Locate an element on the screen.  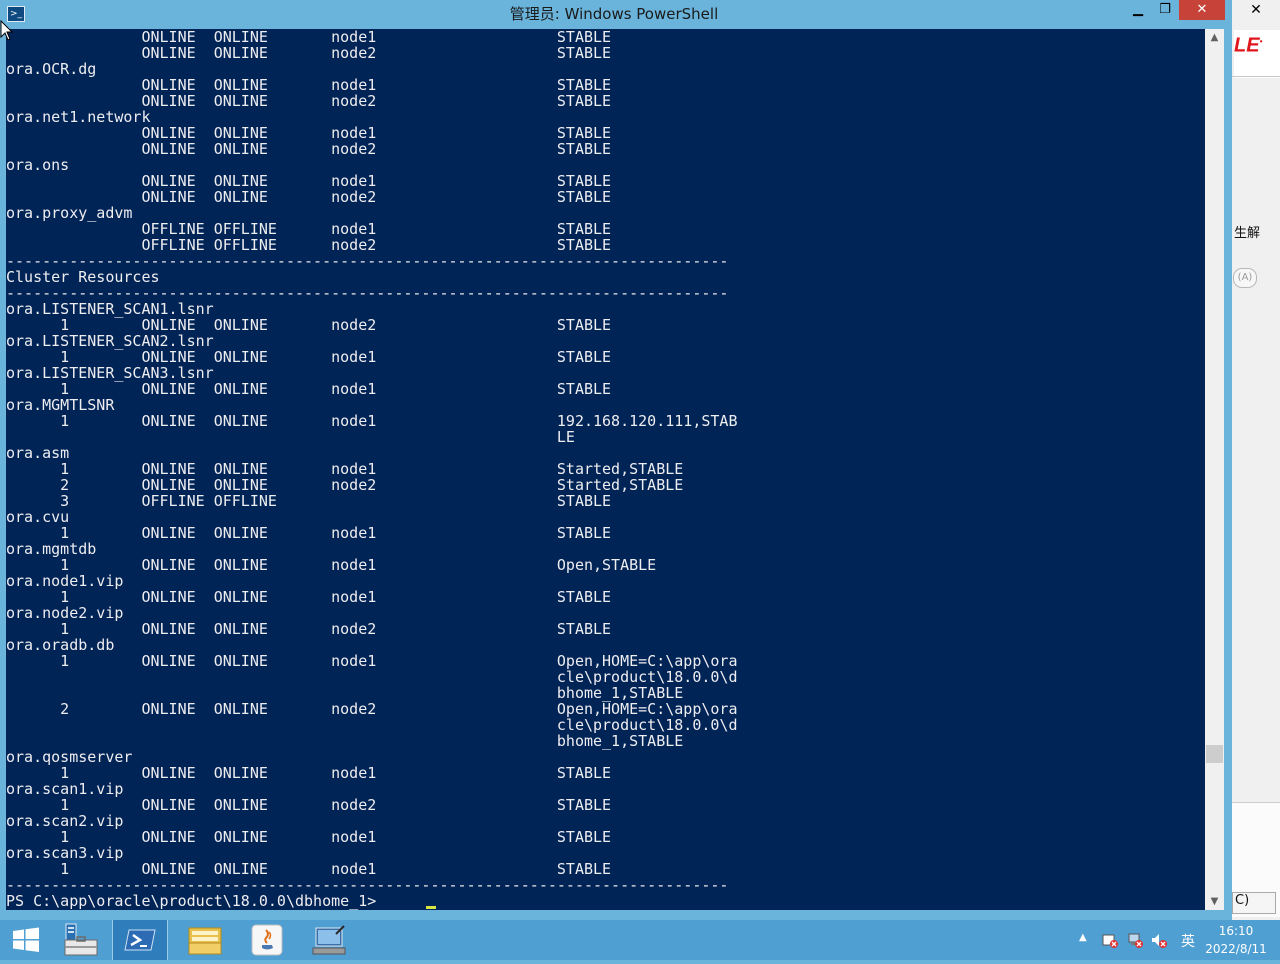
text-cursor is located at coordinates (431, 907).